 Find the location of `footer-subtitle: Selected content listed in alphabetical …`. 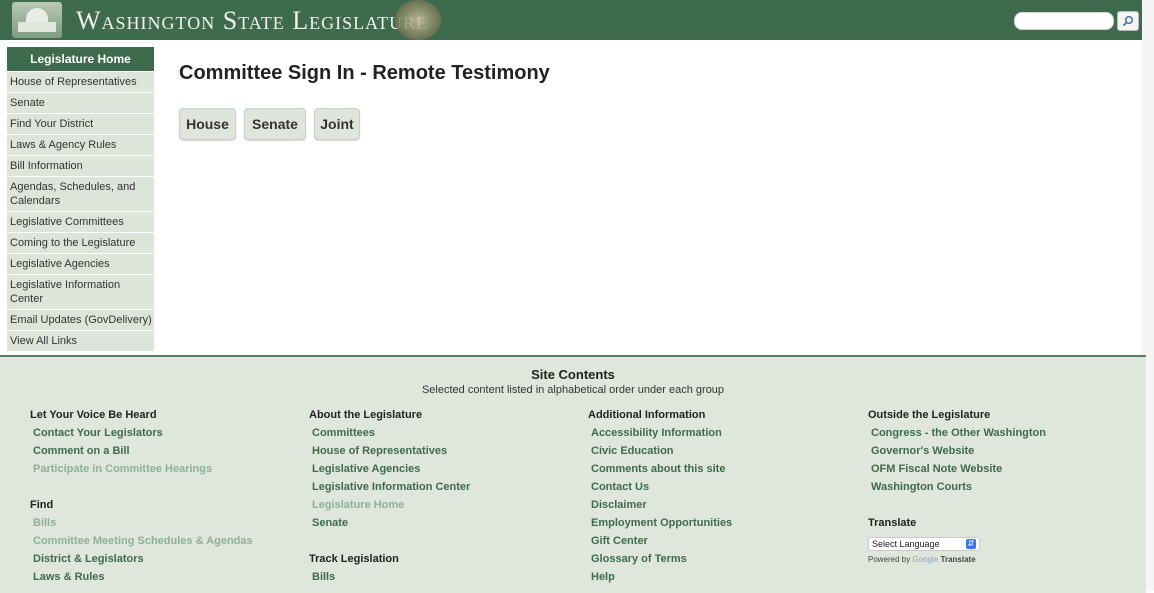

footer-subtitle: Selected content listed in alphabetical … is located at coordinates (573, 390).